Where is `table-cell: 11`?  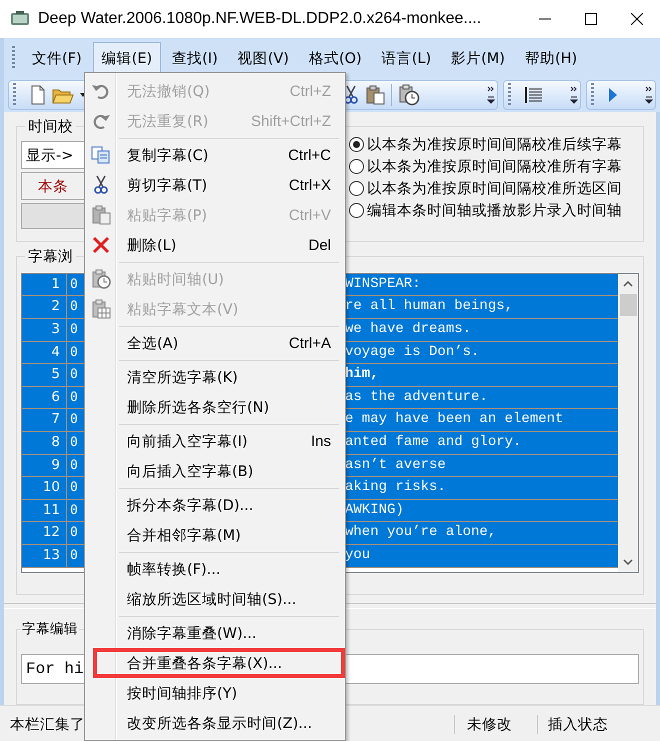 table-cell: 11 is located at coordinates (44, 511).